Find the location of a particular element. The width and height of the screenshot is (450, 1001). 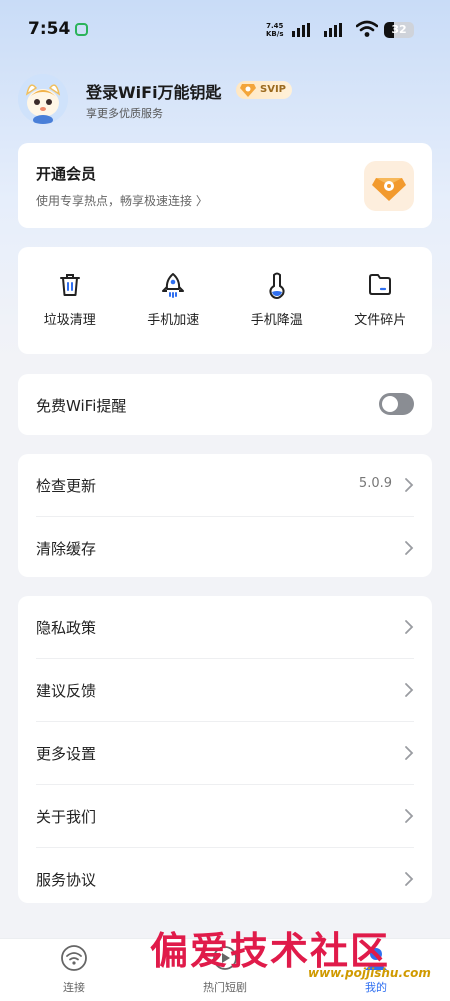

tool-label: 文件碎片 is located at coordinates (380, 320).